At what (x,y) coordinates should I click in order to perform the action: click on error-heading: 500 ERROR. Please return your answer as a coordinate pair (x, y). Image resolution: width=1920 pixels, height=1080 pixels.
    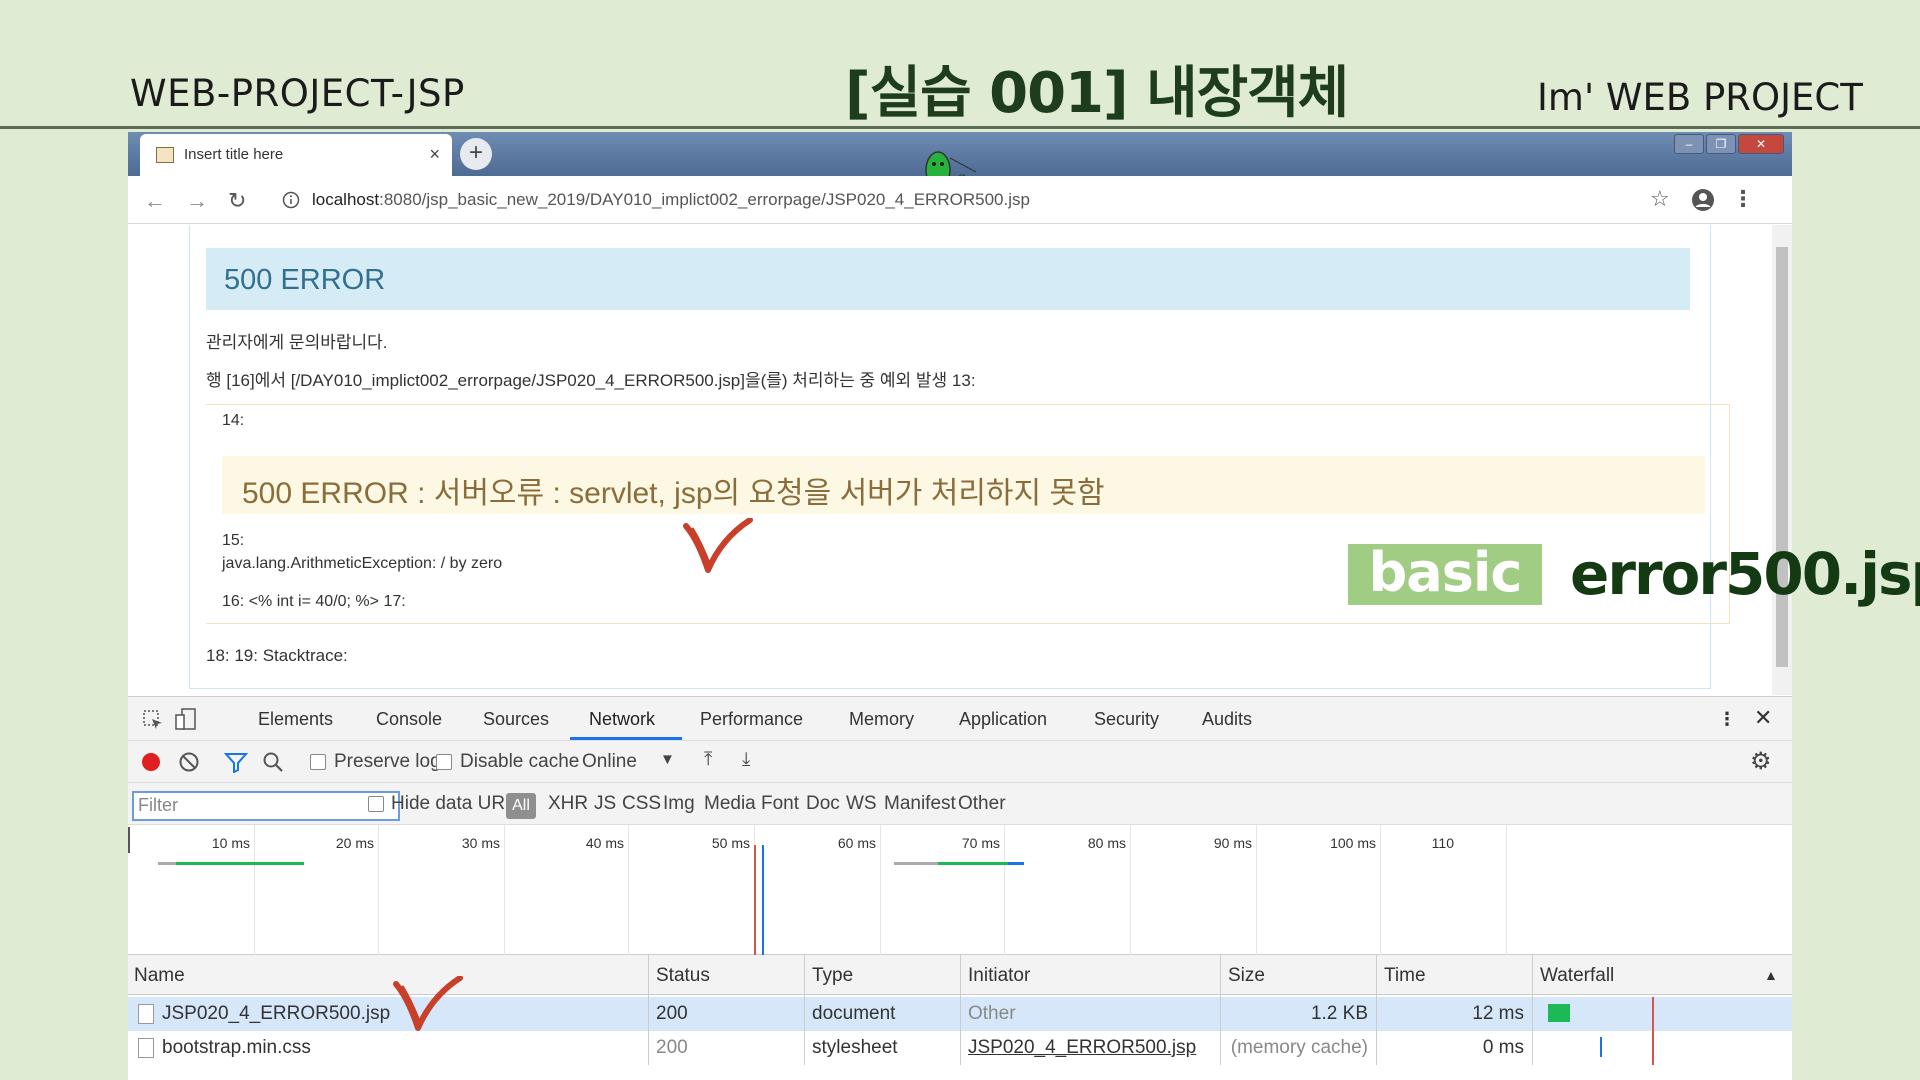
    Looking at the image, I should click on (948, 279).